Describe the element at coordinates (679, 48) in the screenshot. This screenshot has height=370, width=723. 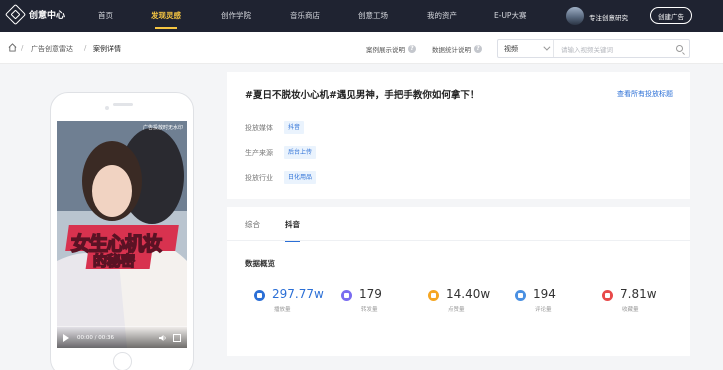
I see `search-icon` at that location.